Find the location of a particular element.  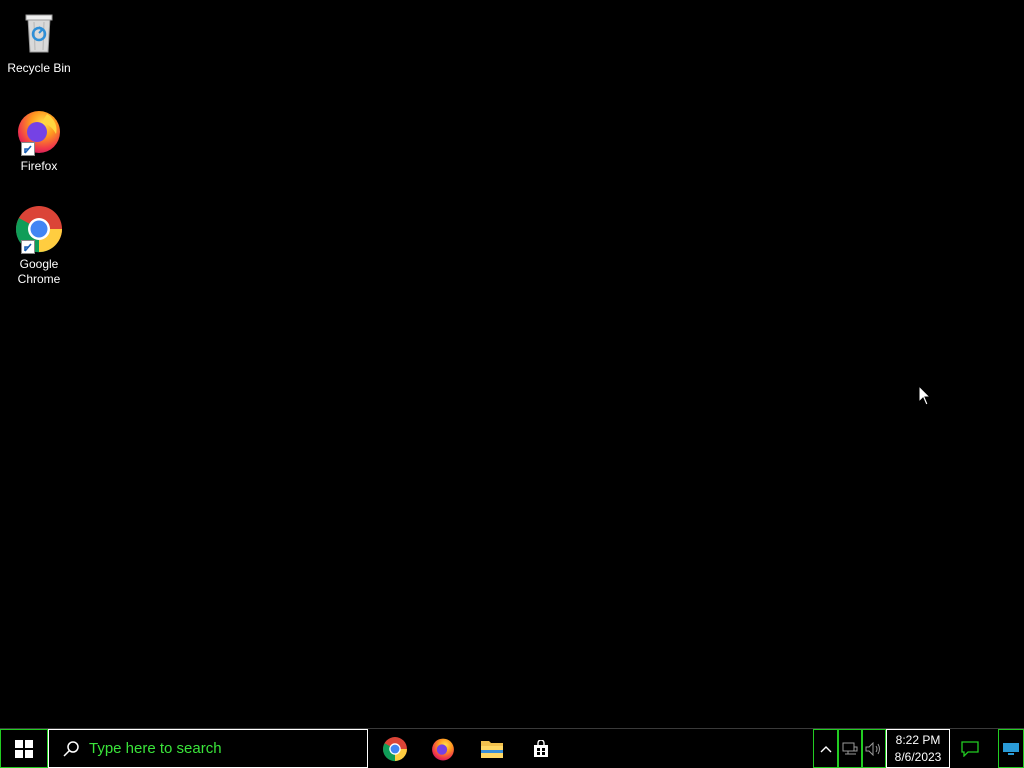

search-placeholder: Type here to search is located at coordinates (155, 748).